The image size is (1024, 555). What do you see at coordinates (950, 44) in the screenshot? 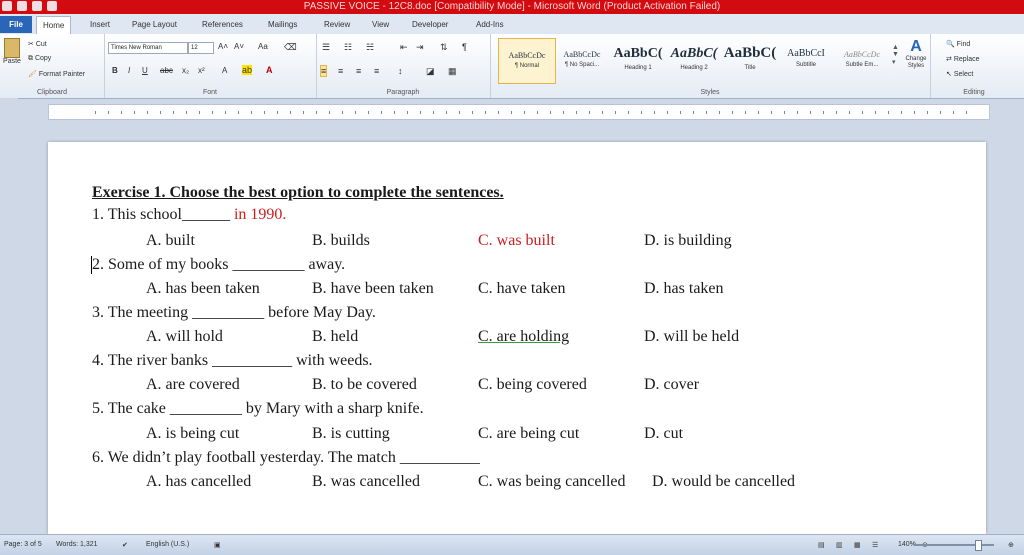
I see `find-icon: 🔍` at bounding box center [950, 44].